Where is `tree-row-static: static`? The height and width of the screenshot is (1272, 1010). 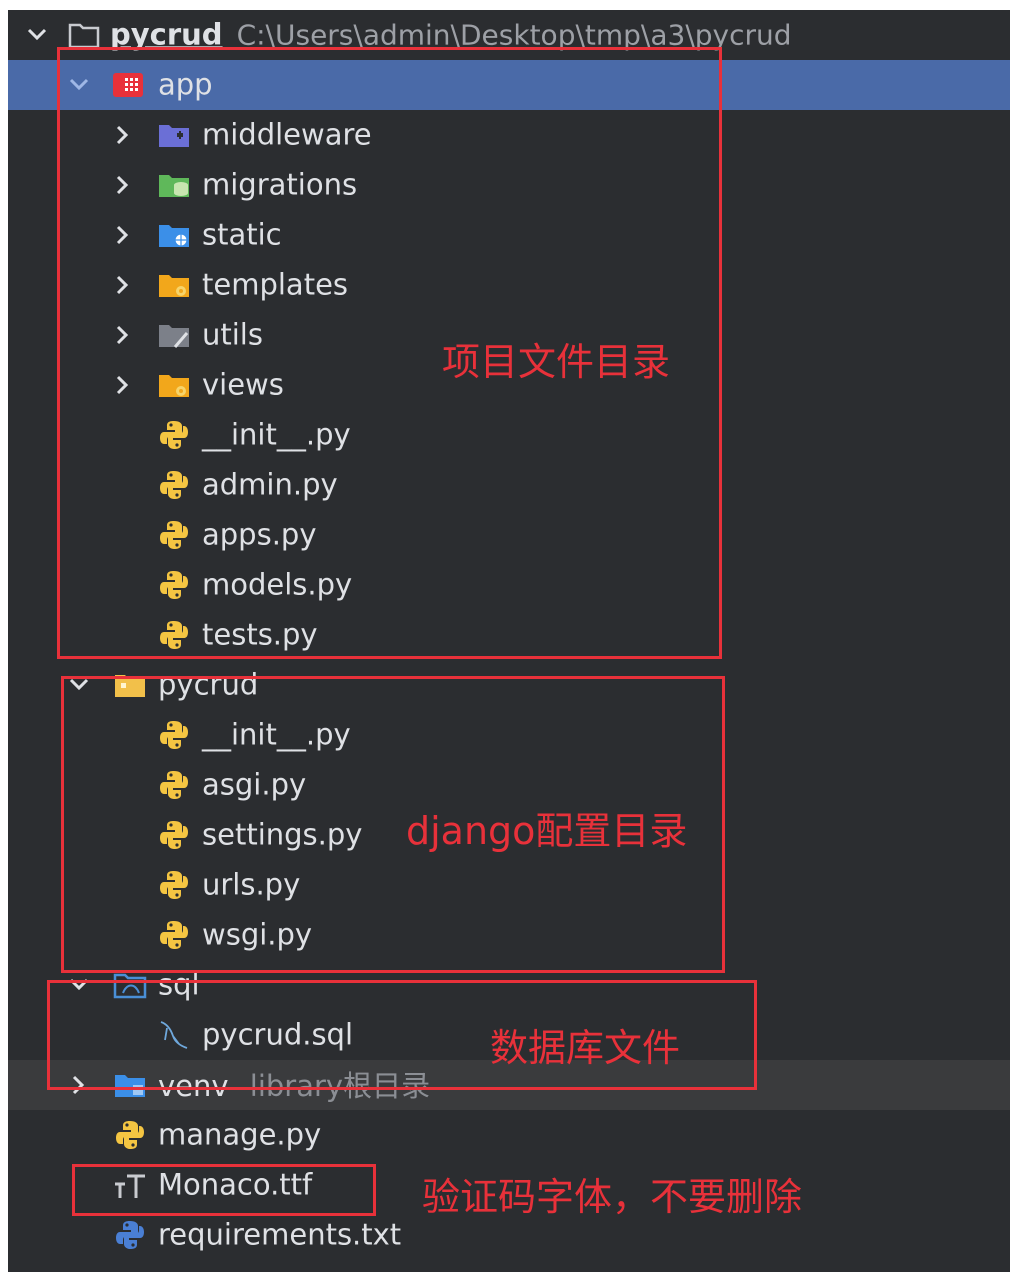
tree-row-static: static is located at coordinates (509, 235).